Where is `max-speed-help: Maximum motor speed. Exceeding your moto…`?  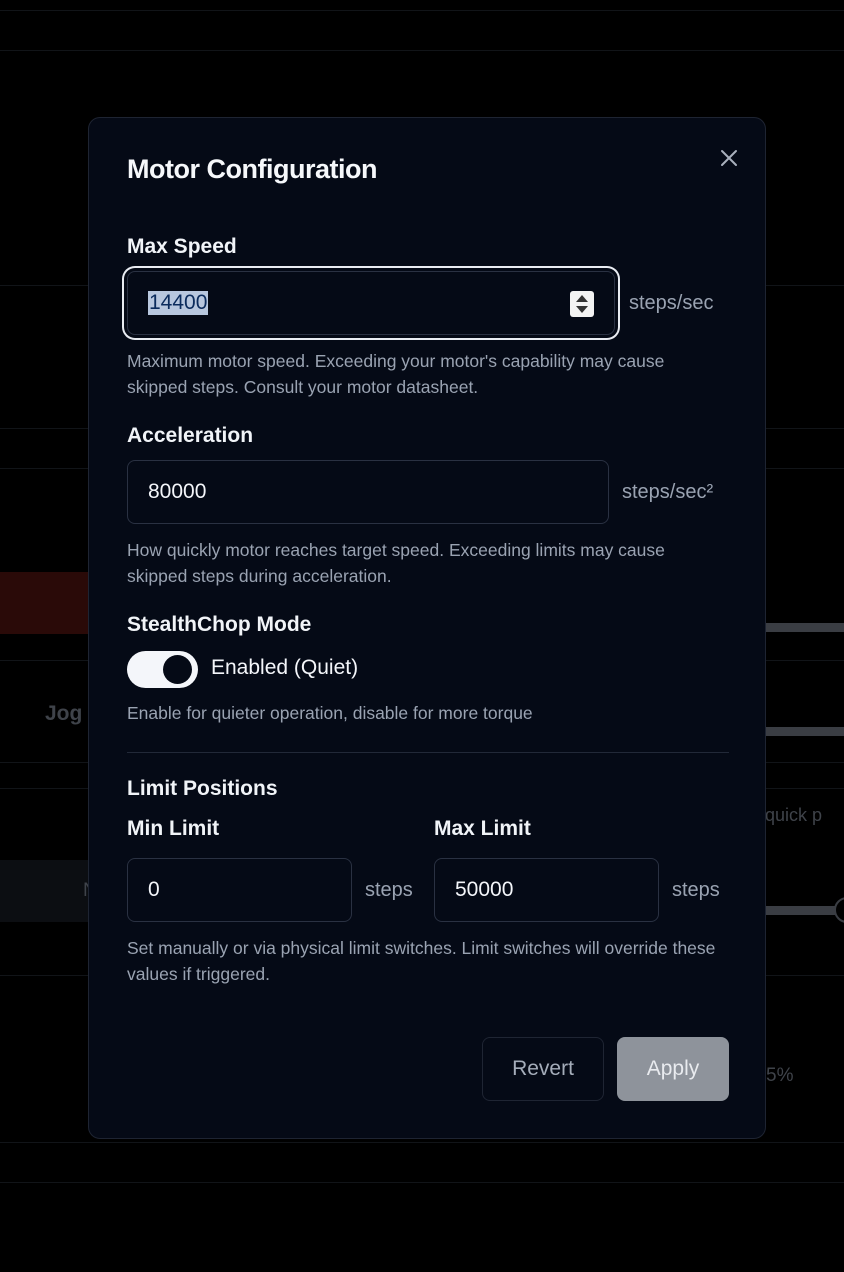
max-speed-help: Maximum motor speed. Exceeding your moto… is located at coordinates (396, 374).